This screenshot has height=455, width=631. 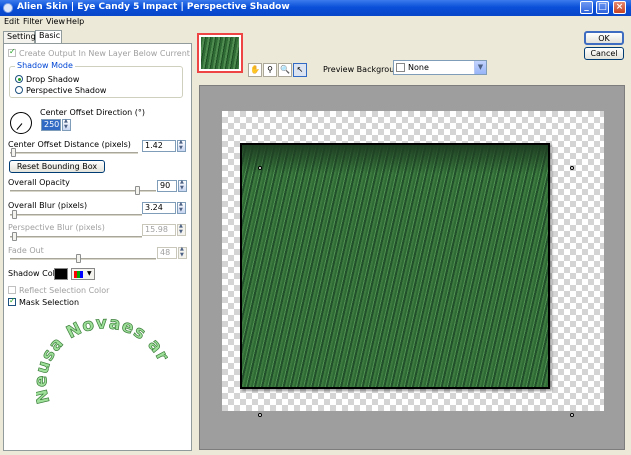 What do you see at coordinates (92, 112) in the screenshot?
I see `center-offset-direction-label: Center Offset Direction (°)` at bounding box center [92, 112].